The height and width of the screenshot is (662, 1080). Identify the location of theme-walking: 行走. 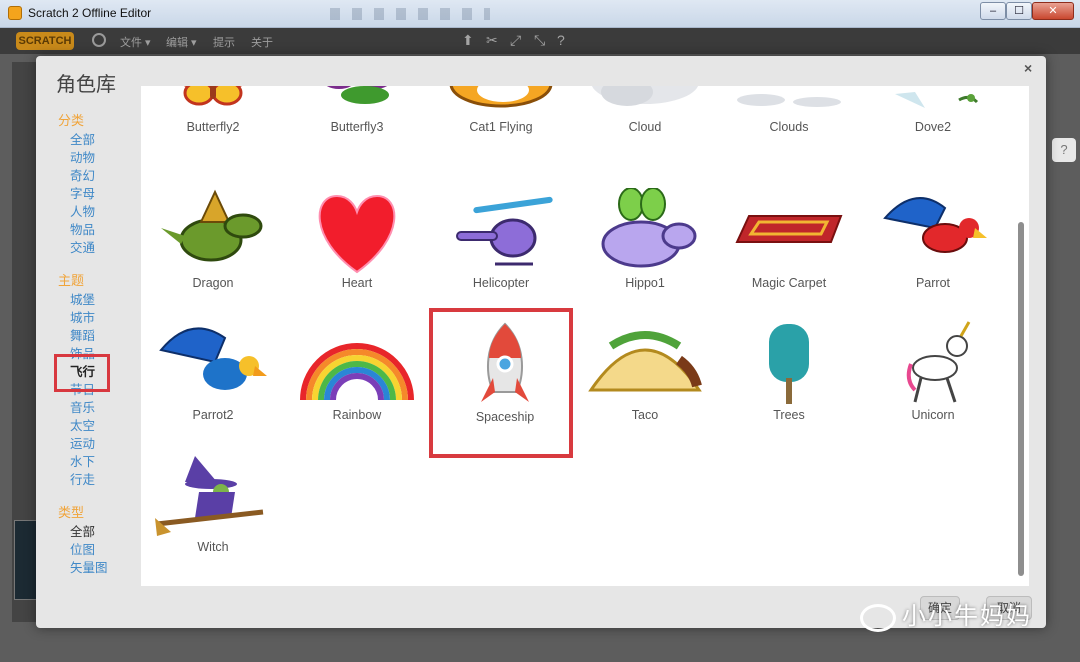
(82, 480).